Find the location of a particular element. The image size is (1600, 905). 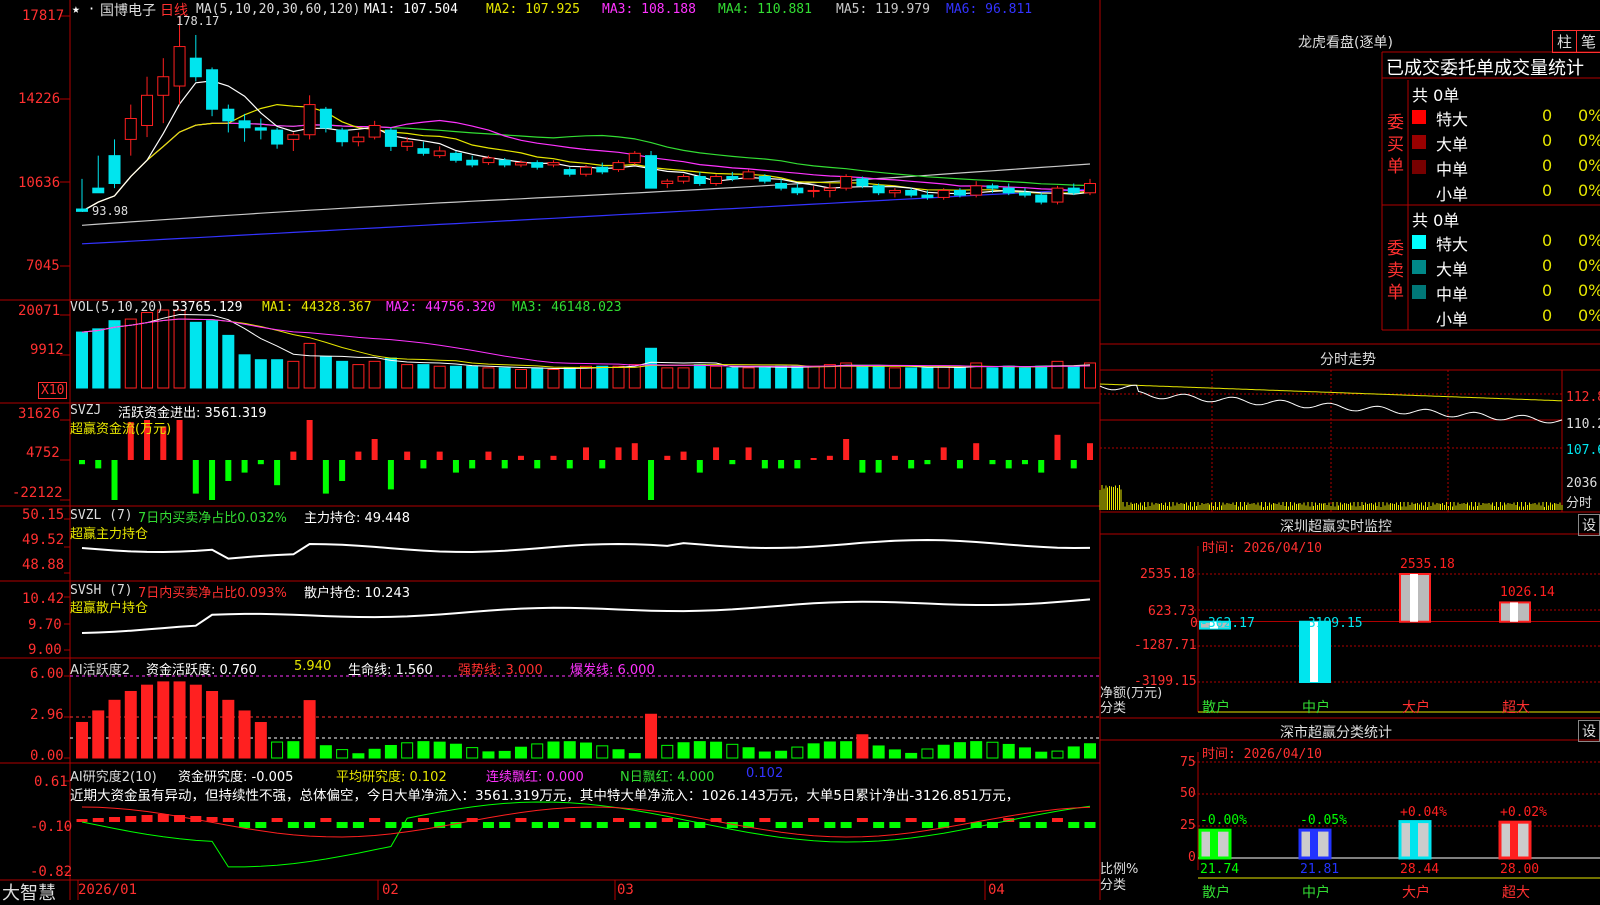

classify-axis-label: 25 is located at coordinates (1188, 825).